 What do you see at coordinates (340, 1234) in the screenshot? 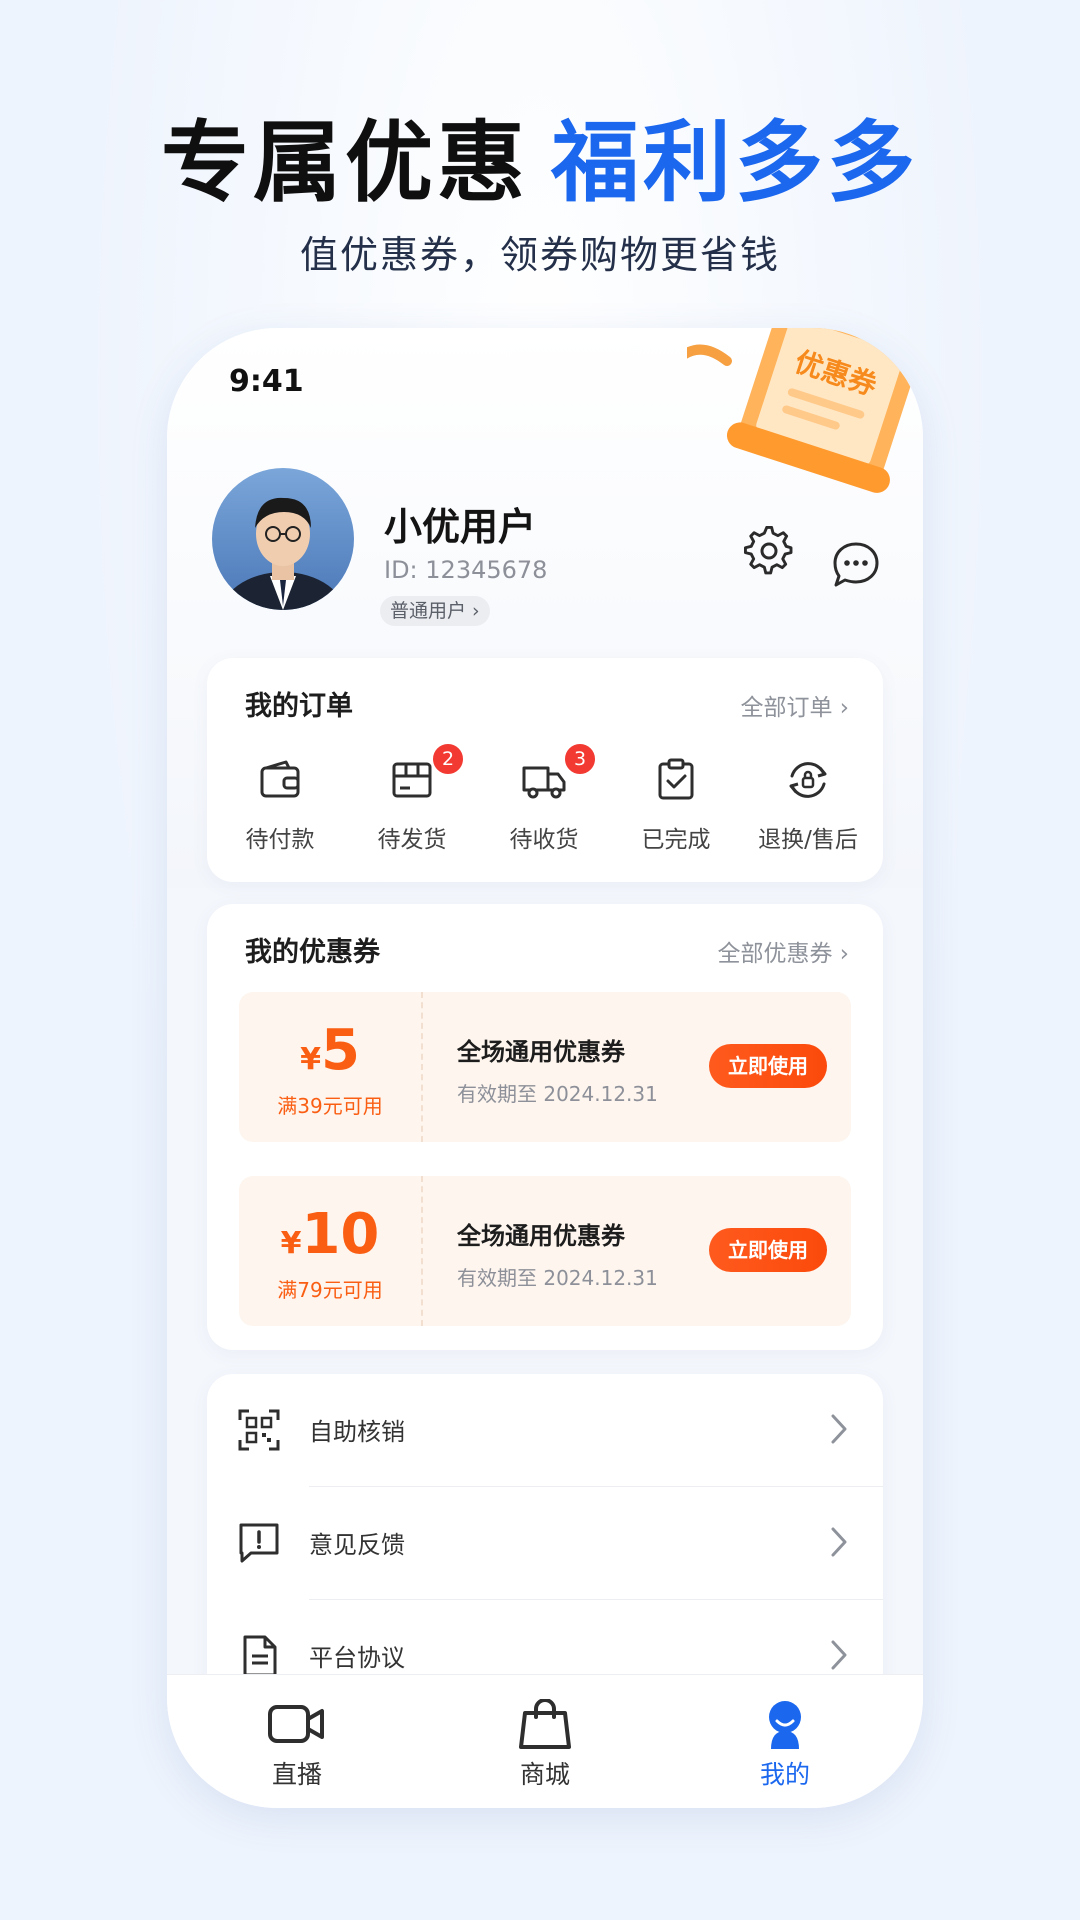
I see `coupon-amount-value: 10` at bounding box center [340, 1234].